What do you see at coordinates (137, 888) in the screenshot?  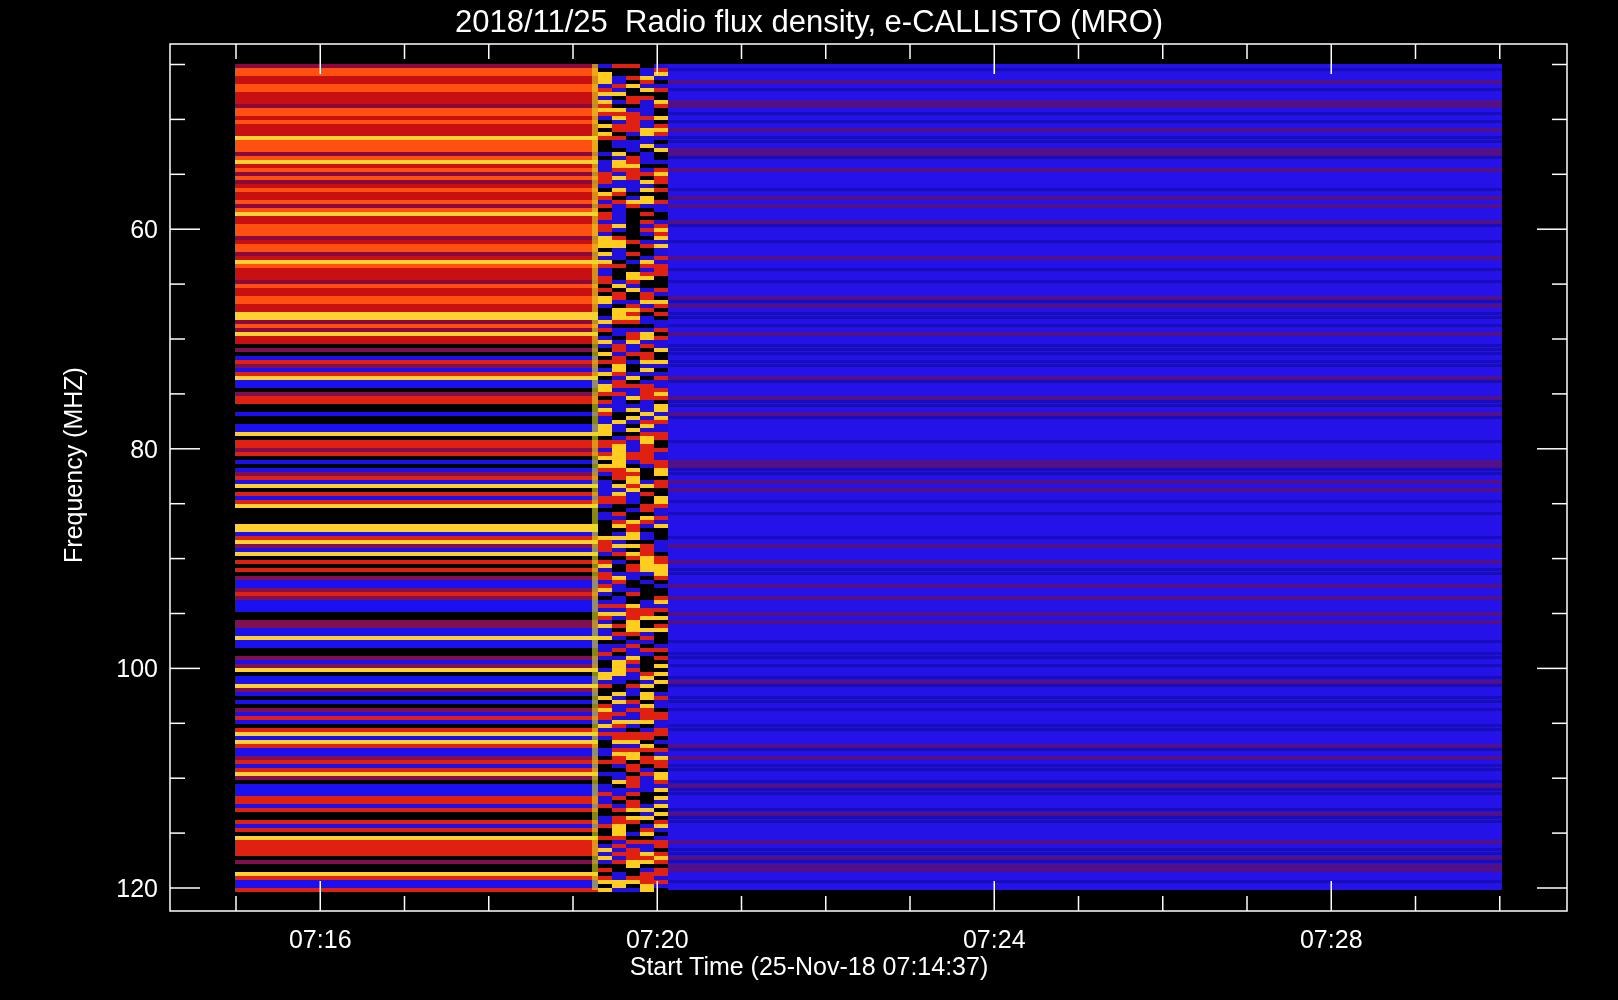 I see `y-tick-label: 120` at bounding box center [137, 888].